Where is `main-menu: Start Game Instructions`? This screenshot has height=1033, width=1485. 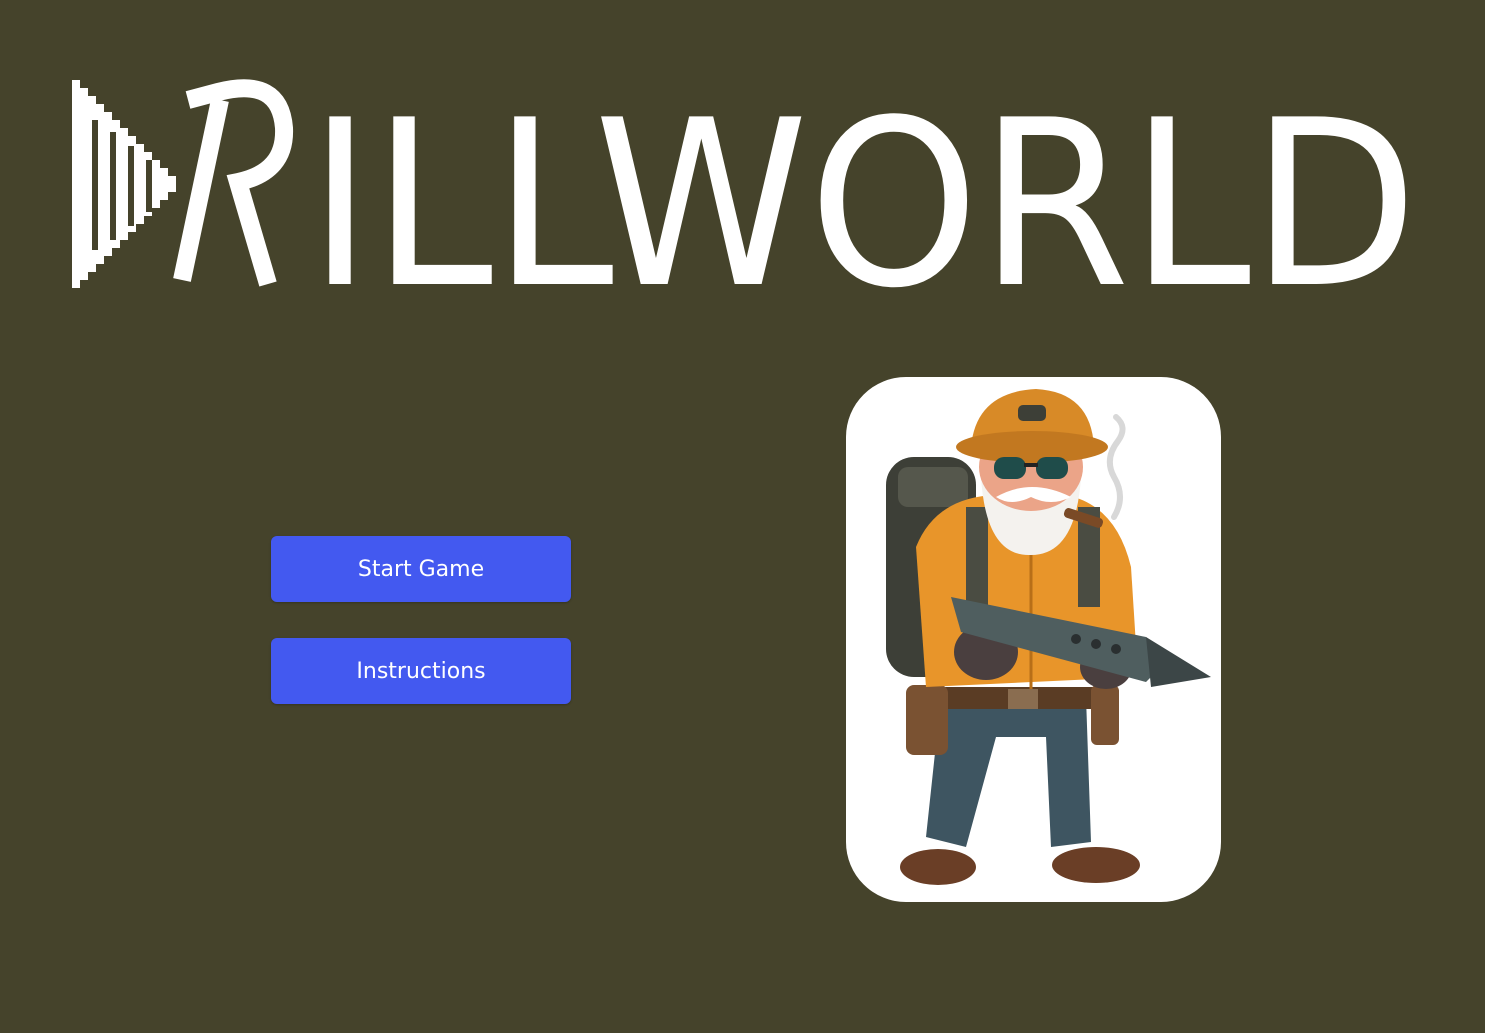
main-menu: Start Game Instructions is located at coordinates (421, 638).